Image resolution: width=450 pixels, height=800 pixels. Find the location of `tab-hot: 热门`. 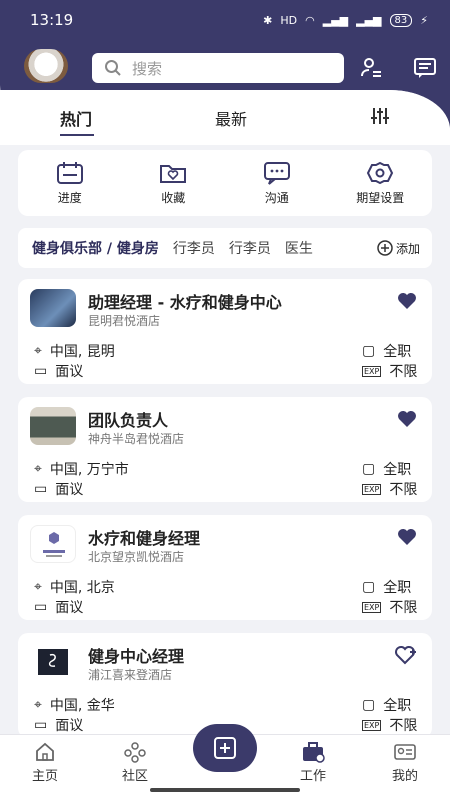

tab-hot: 热门 is located at coordinates (76, 118).